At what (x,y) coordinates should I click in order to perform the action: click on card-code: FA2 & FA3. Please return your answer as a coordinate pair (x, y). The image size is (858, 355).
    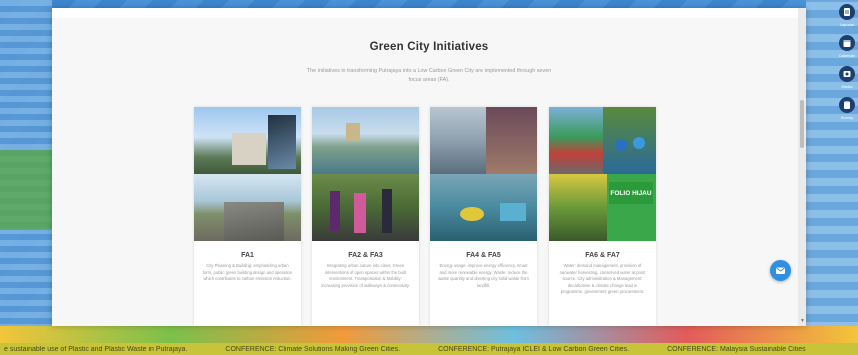
    Looking at the image, I should click on (365, 255).